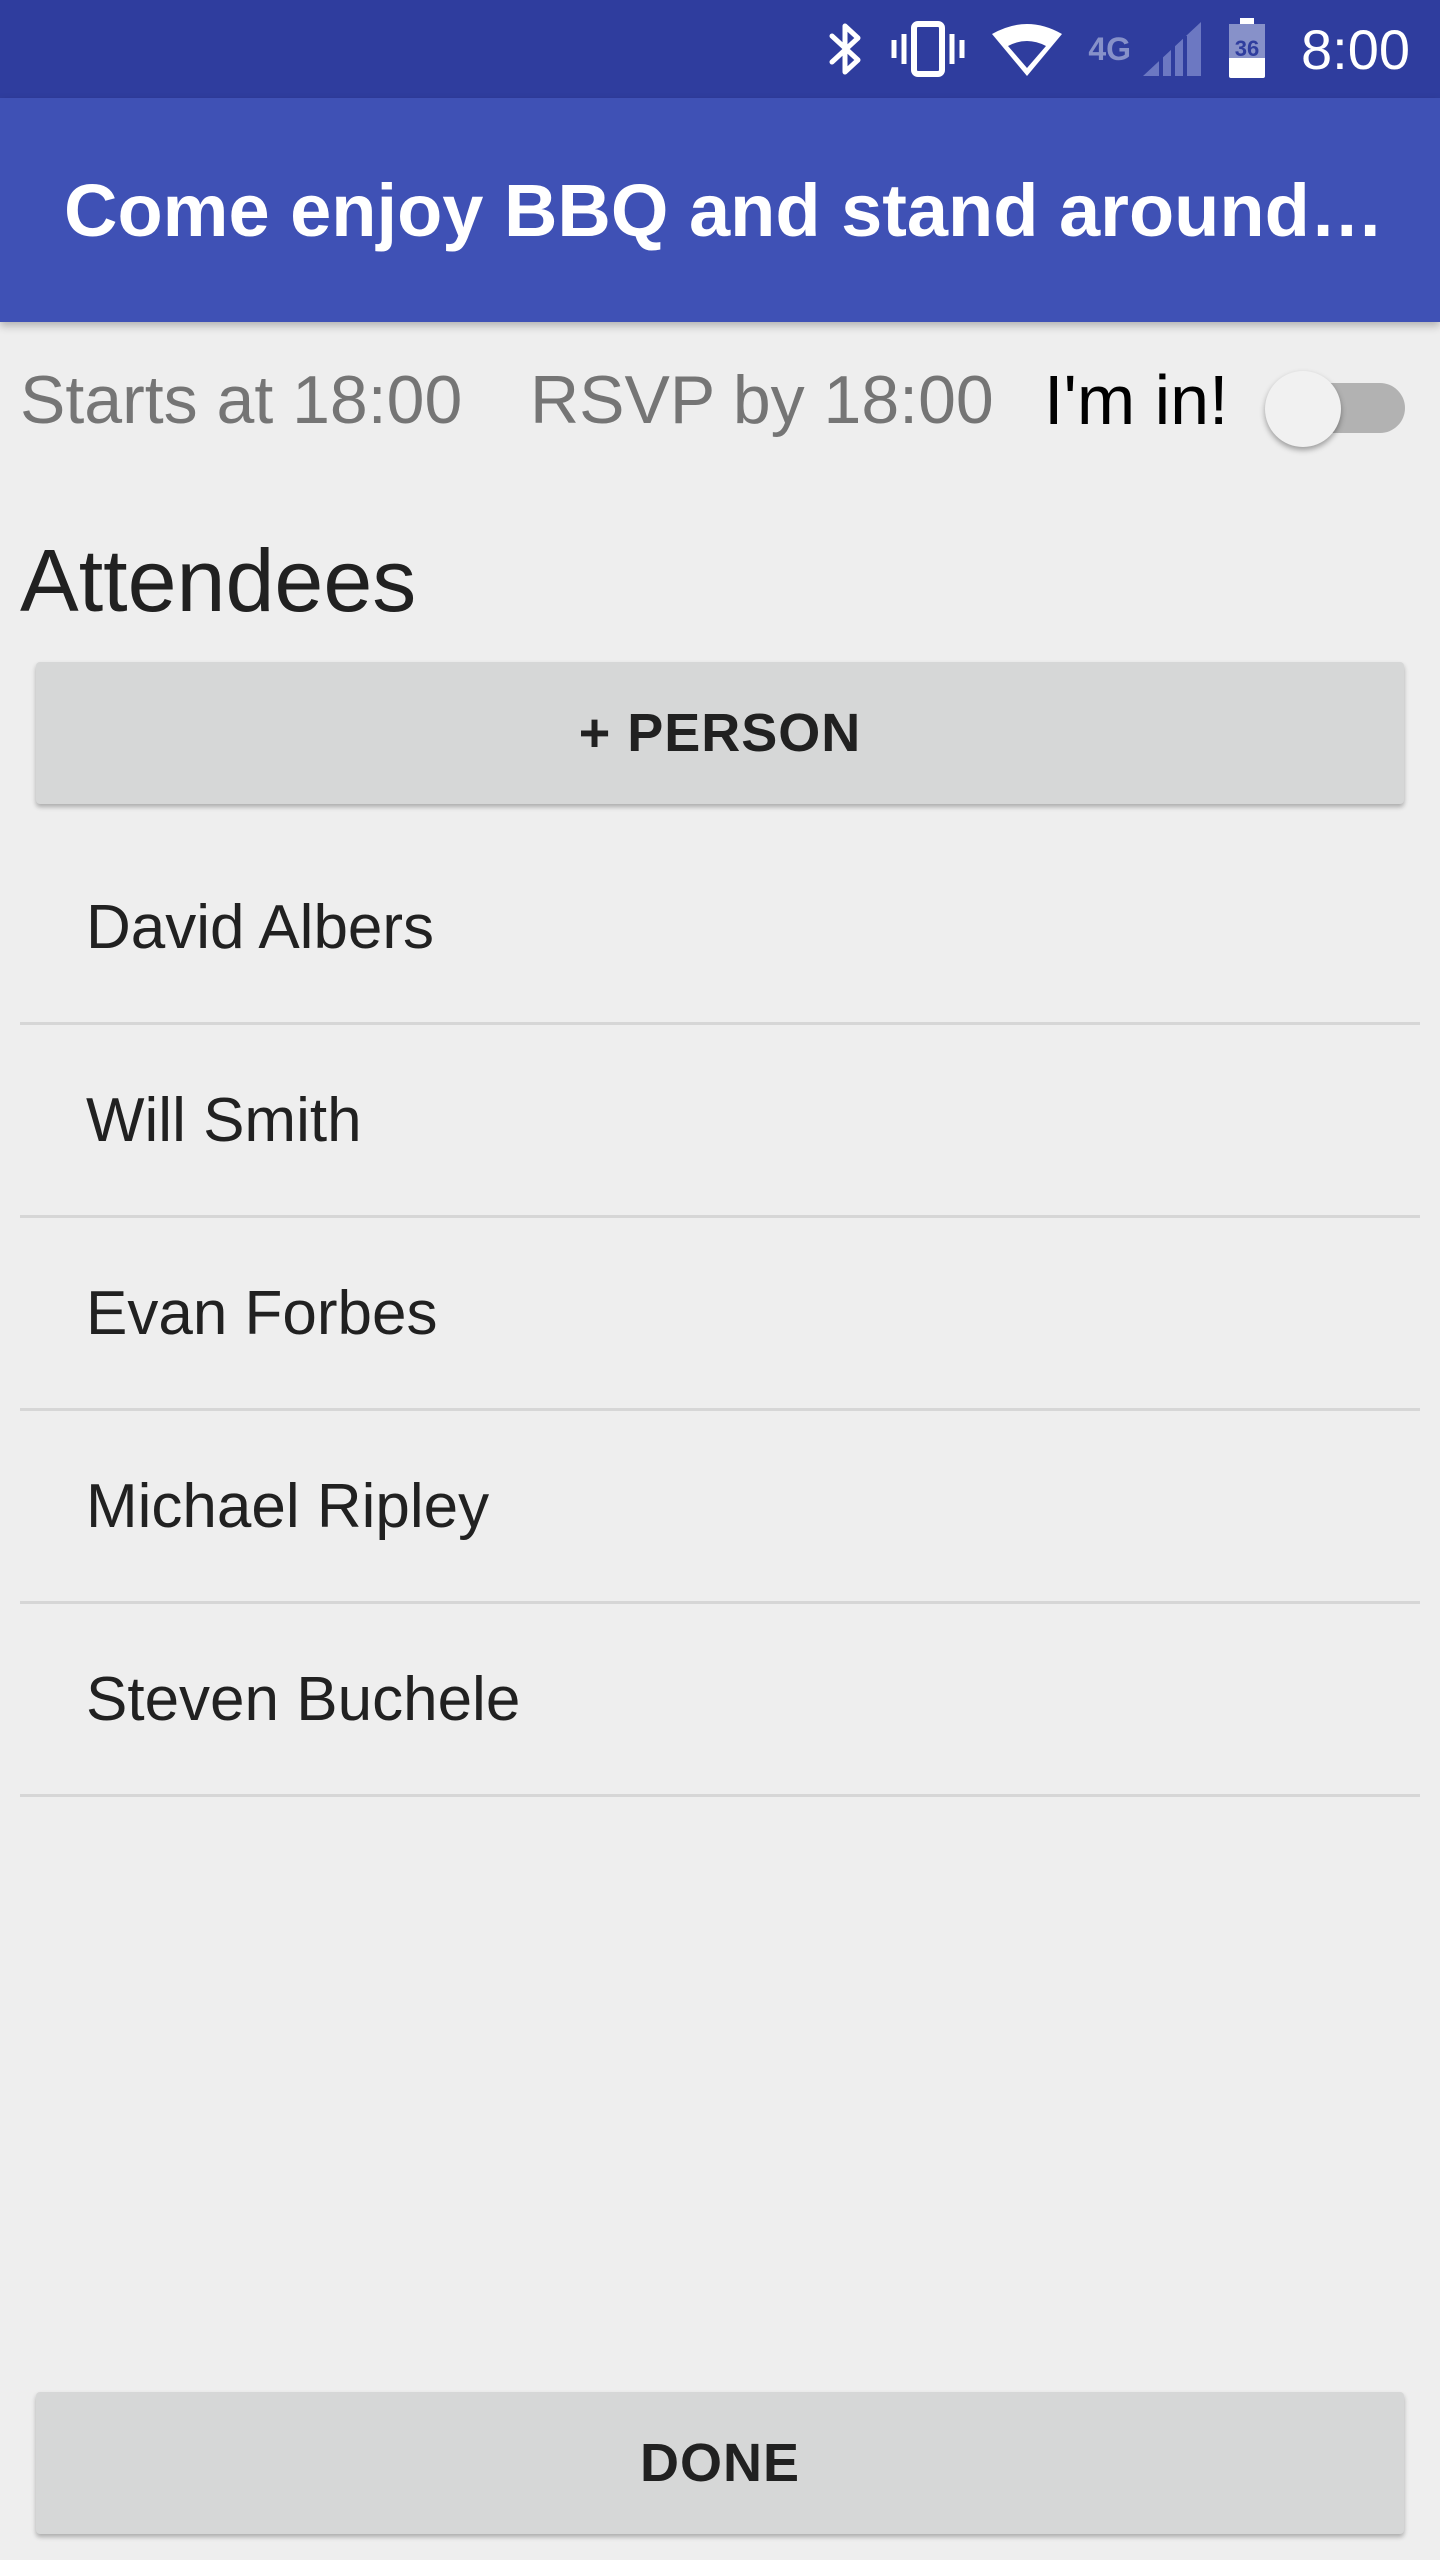  Describe the element at coordinates (1303, 409) in the screenshot. I see `toggle-thumb` at that location.